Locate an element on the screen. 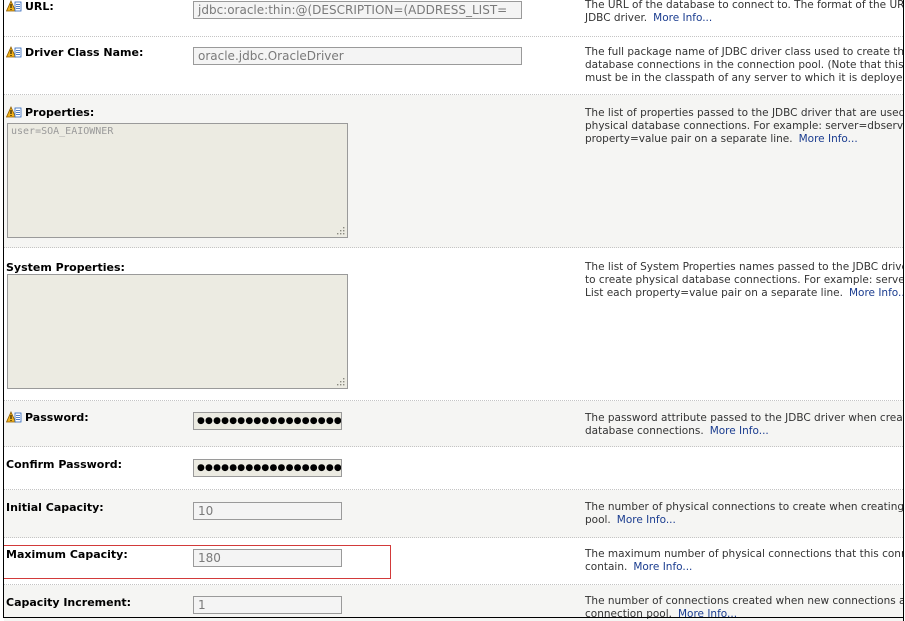 This screenshot has height=621, width=905. label-url: URL: is located at coordinates (30, 6).